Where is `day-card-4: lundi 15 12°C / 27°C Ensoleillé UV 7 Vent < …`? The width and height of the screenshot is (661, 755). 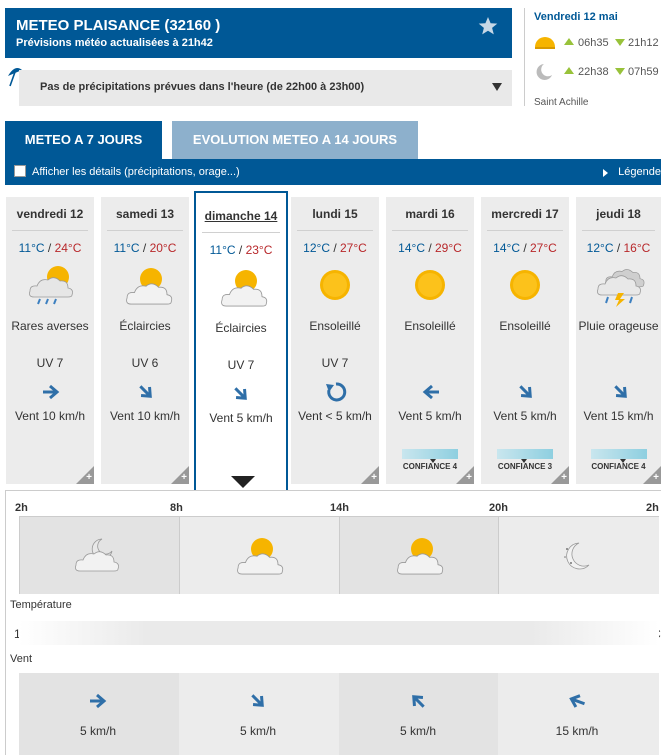 day-card-4: lundi 15 12°C / 27°C Ensoleillé UV 7 Vent < … is located at coordinates (335, 340).